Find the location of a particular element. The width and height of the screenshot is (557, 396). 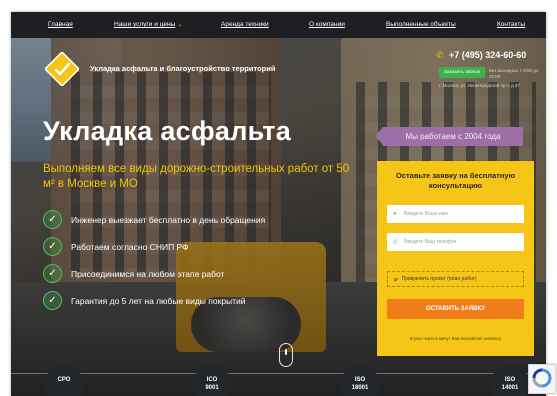

working-hours: Без выходных с 8:00 до 22:00 is located at coordinates (514, 73).